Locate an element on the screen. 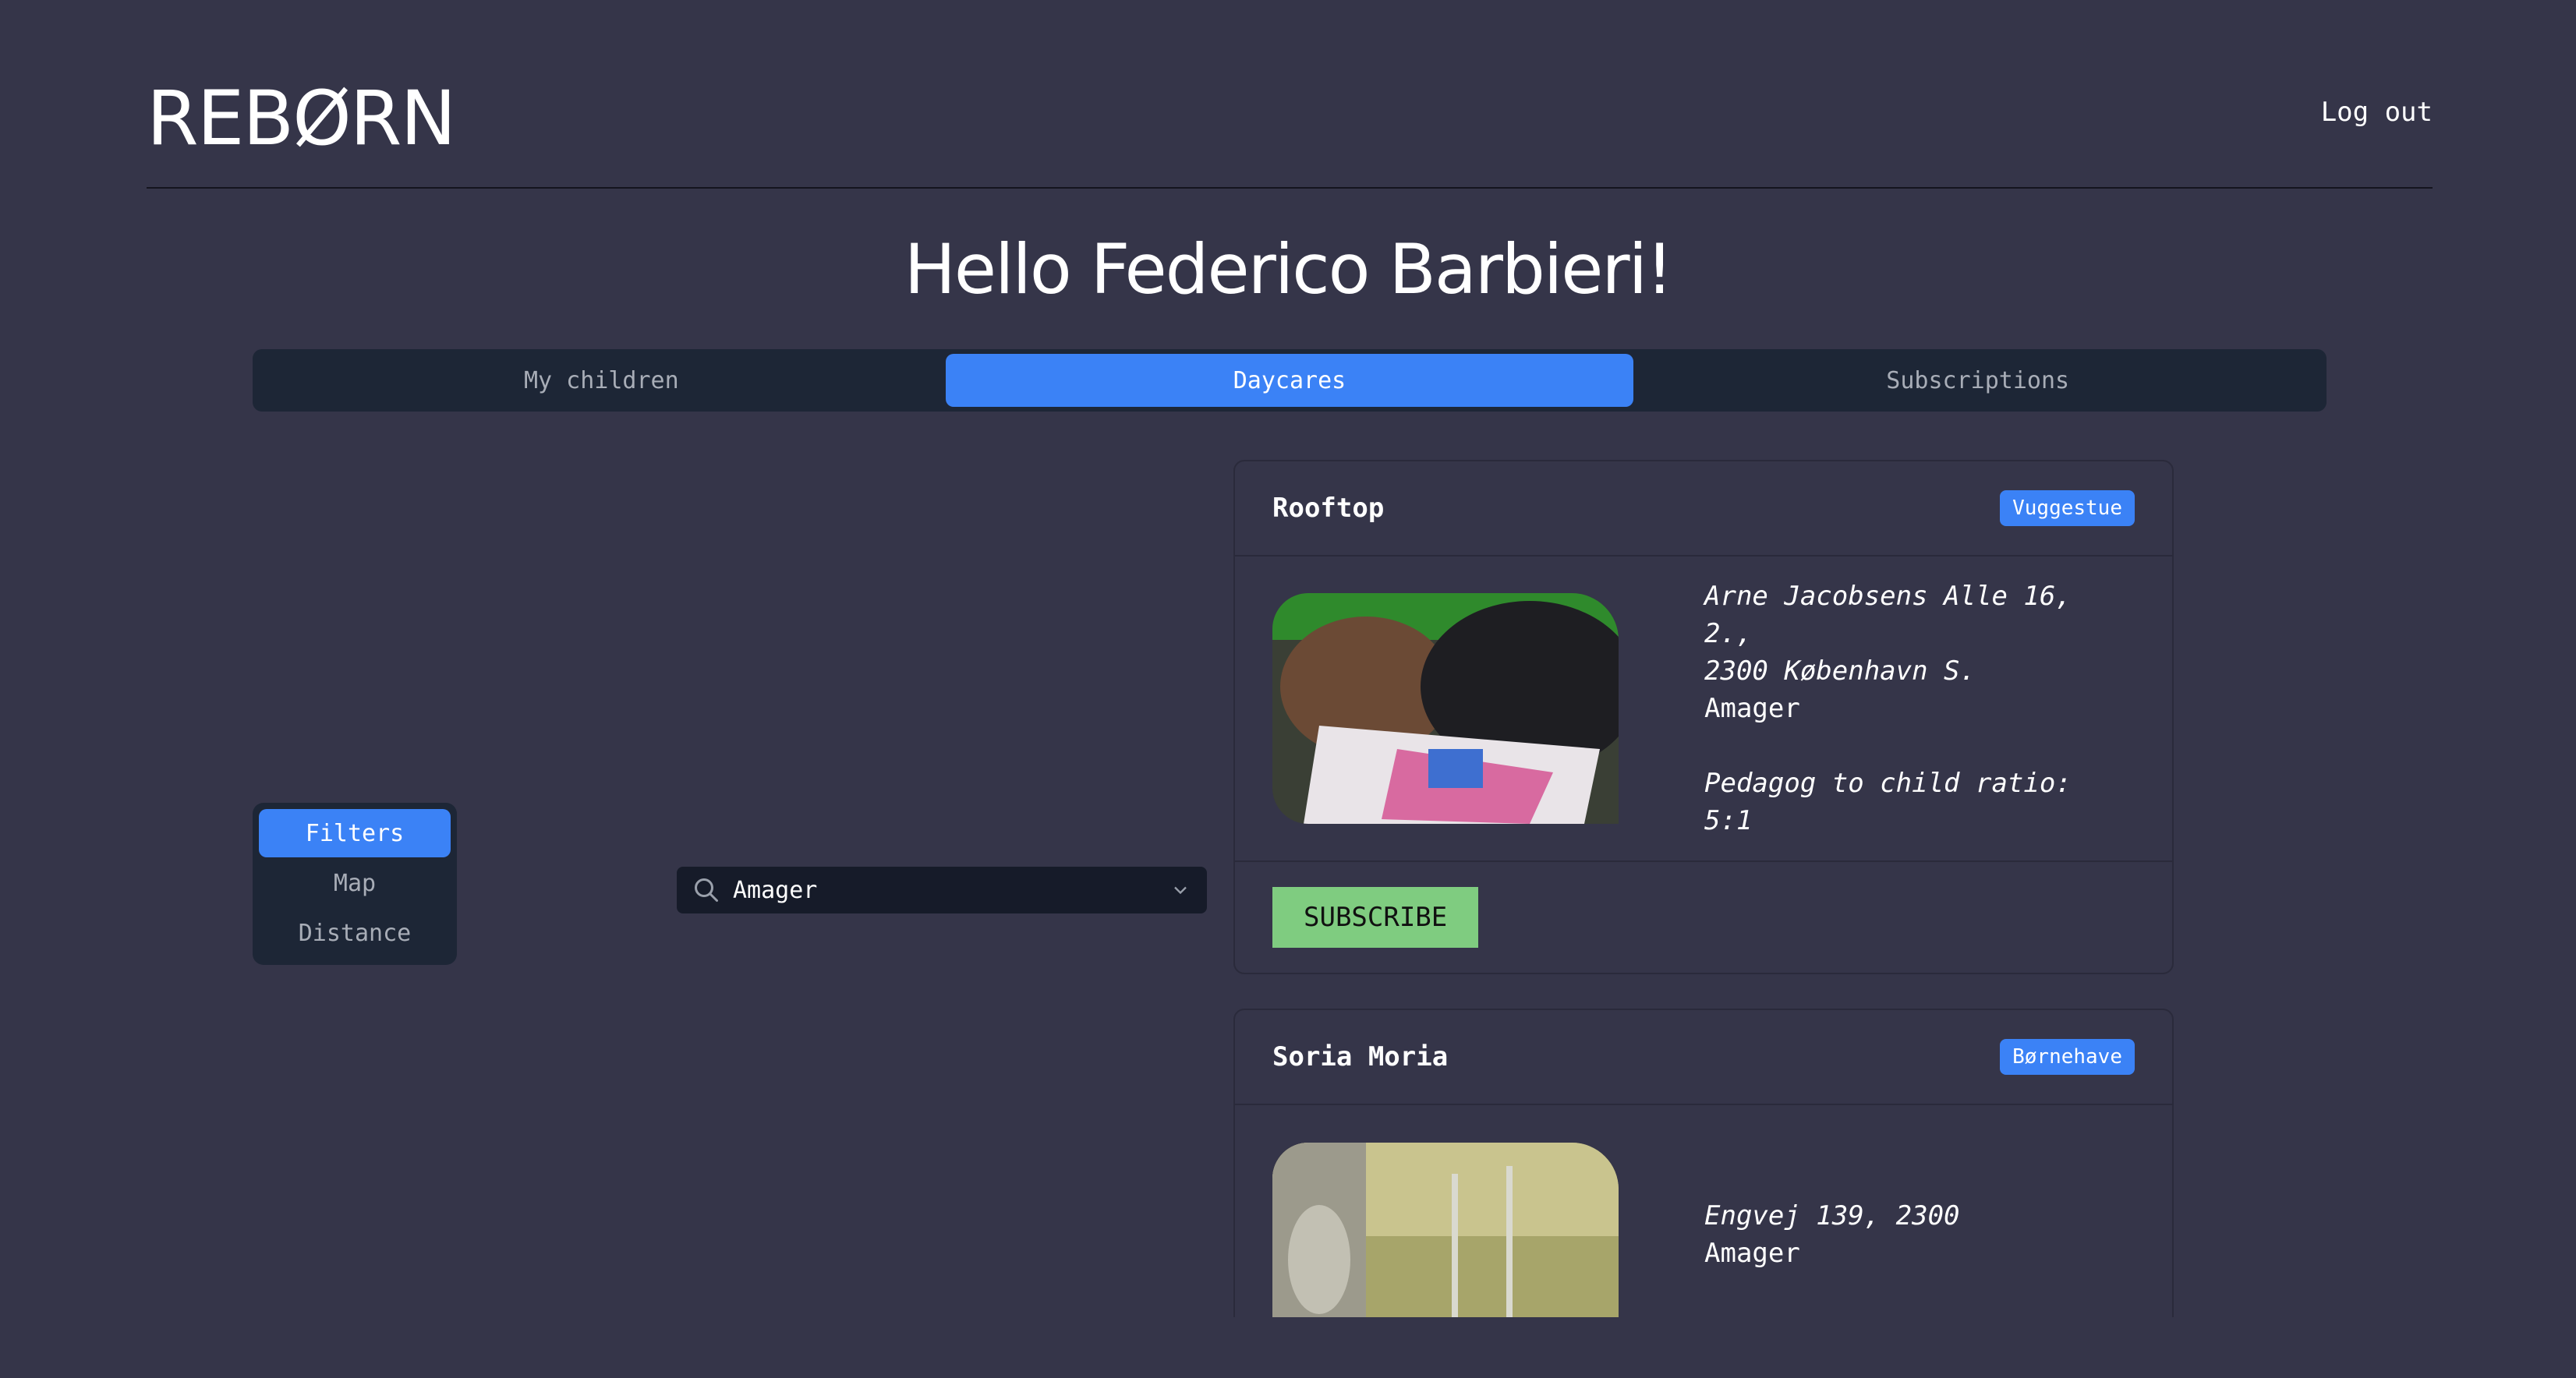 Image resolution: width=2576 pixels, height=1378 pixels. tab-daycares: Daycares is located at coordinates (1289, 380).